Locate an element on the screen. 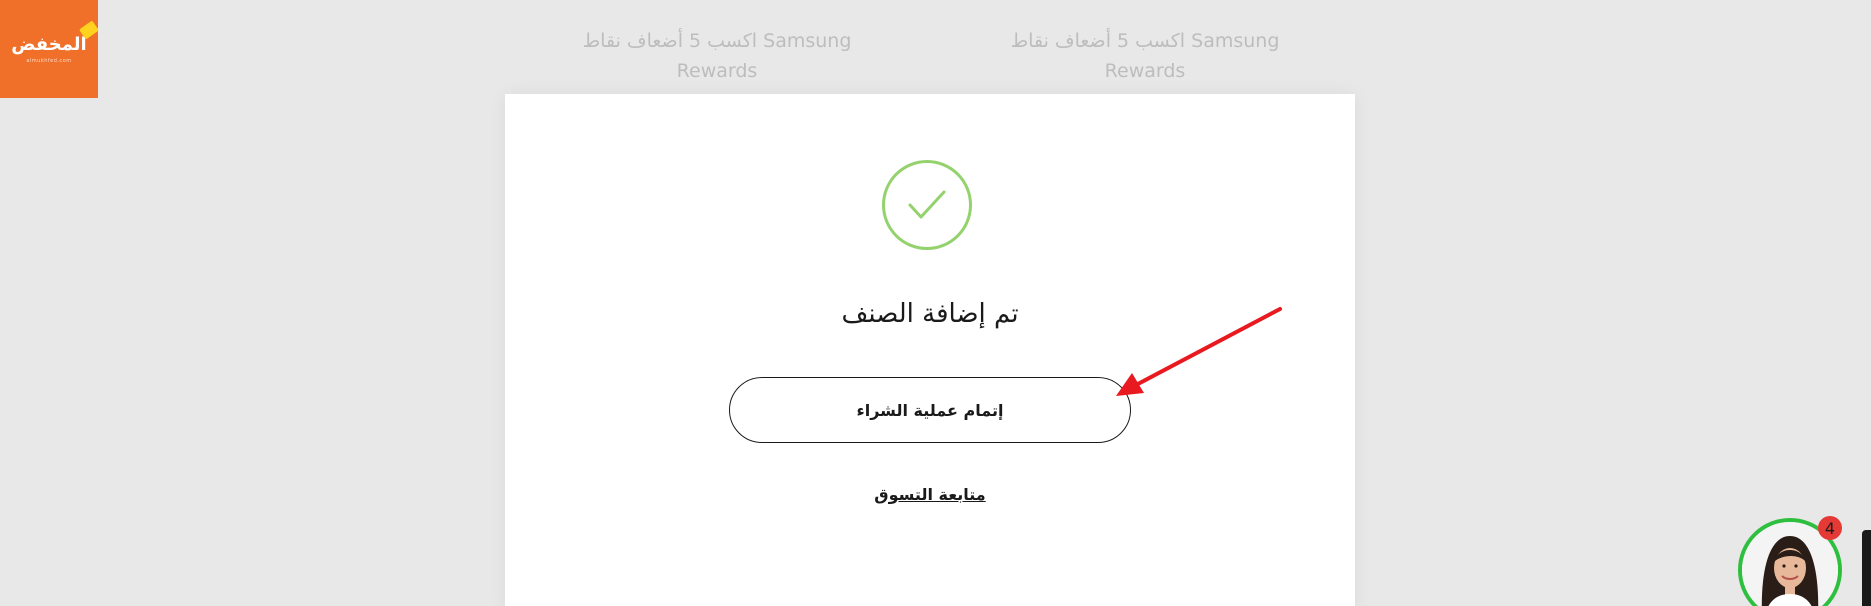 This screenshot has height=606, width=1871. brand-logo: المخفض almukhfed.com is located at coordinates (49, 49).